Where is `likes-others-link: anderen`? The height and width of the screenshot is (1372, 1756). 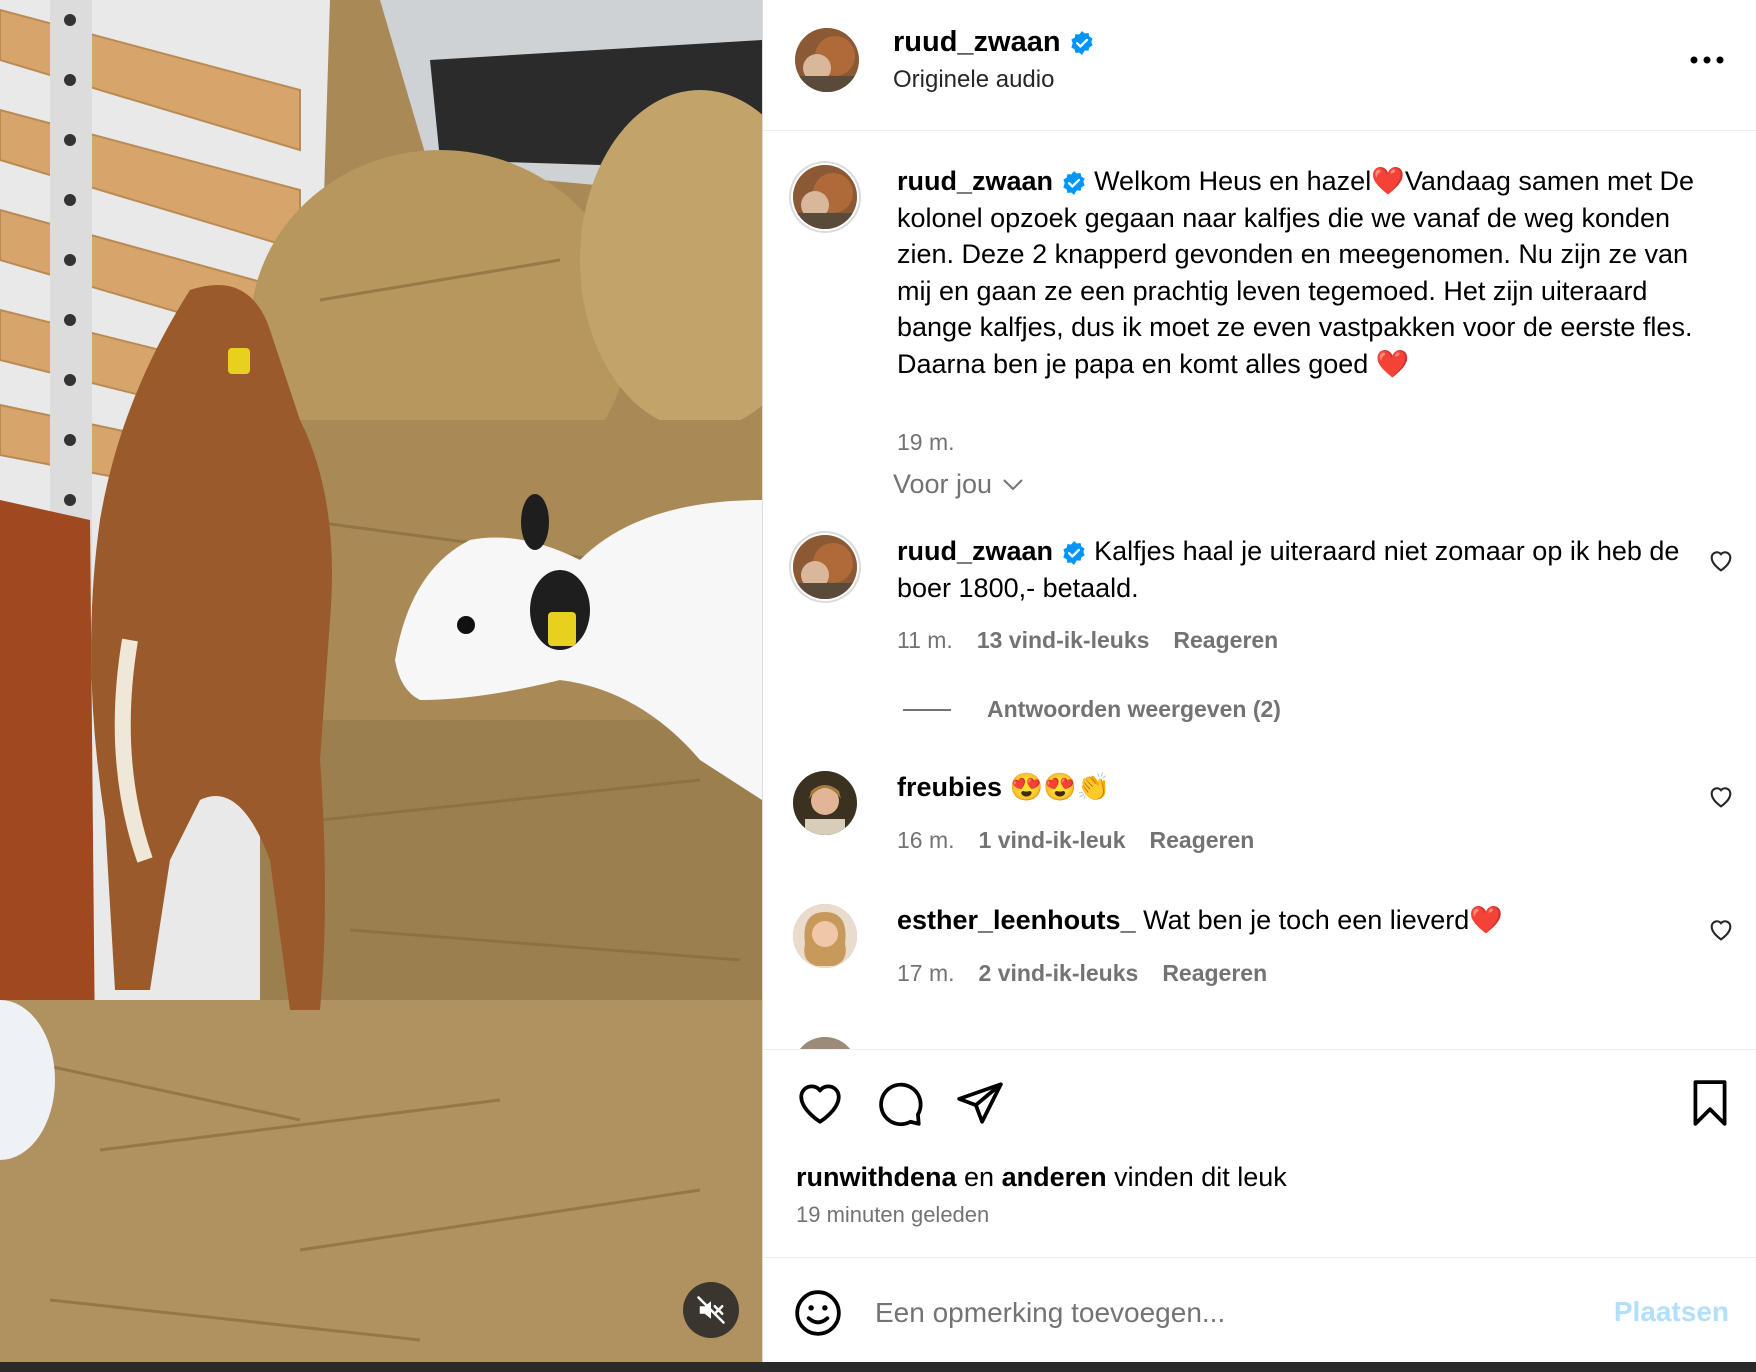
likes-others-link: anderen is located at coordinates (1054, 1177).